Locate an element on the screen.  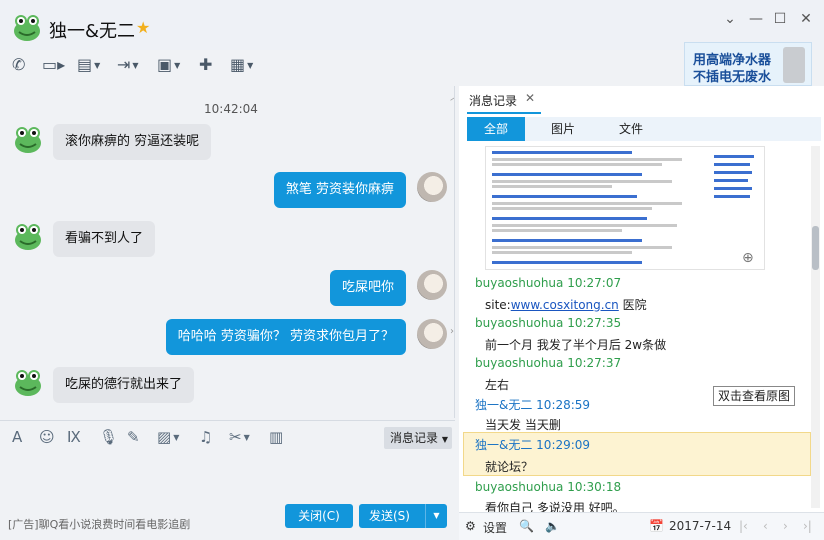
history-button-label: 消息记录 is located at coordinates (414, 438).